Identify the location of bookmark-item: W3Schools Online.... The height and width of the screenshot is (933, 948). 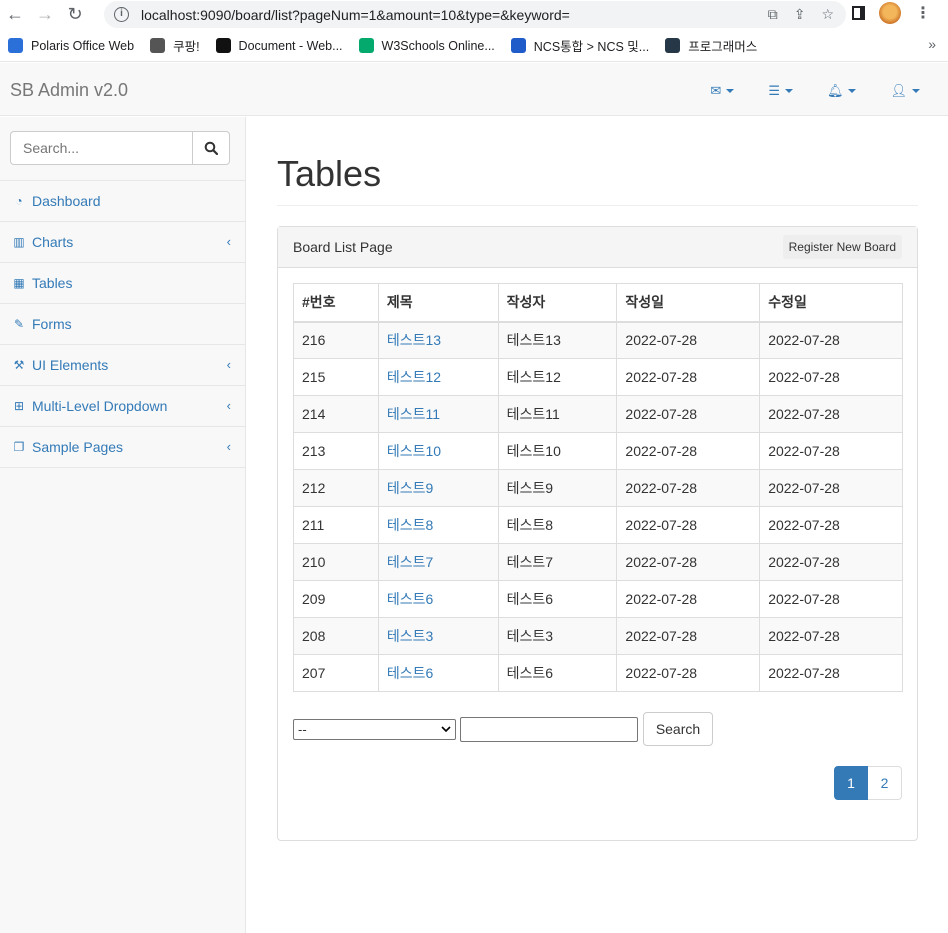
(426, 45).